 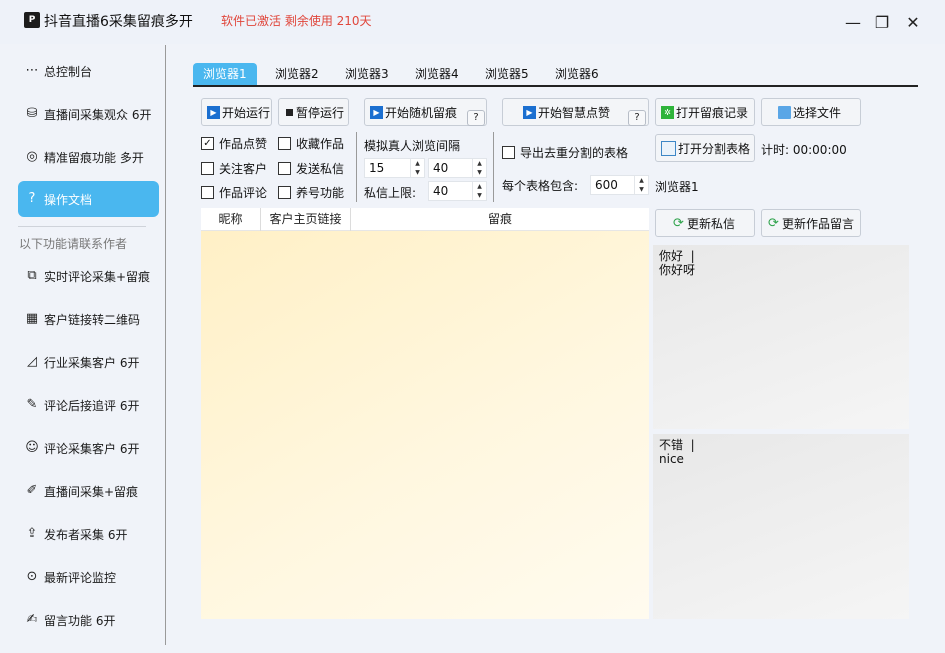 I want to click on send-dm-checkbox: 发送私信, so click(x=311, y=168).